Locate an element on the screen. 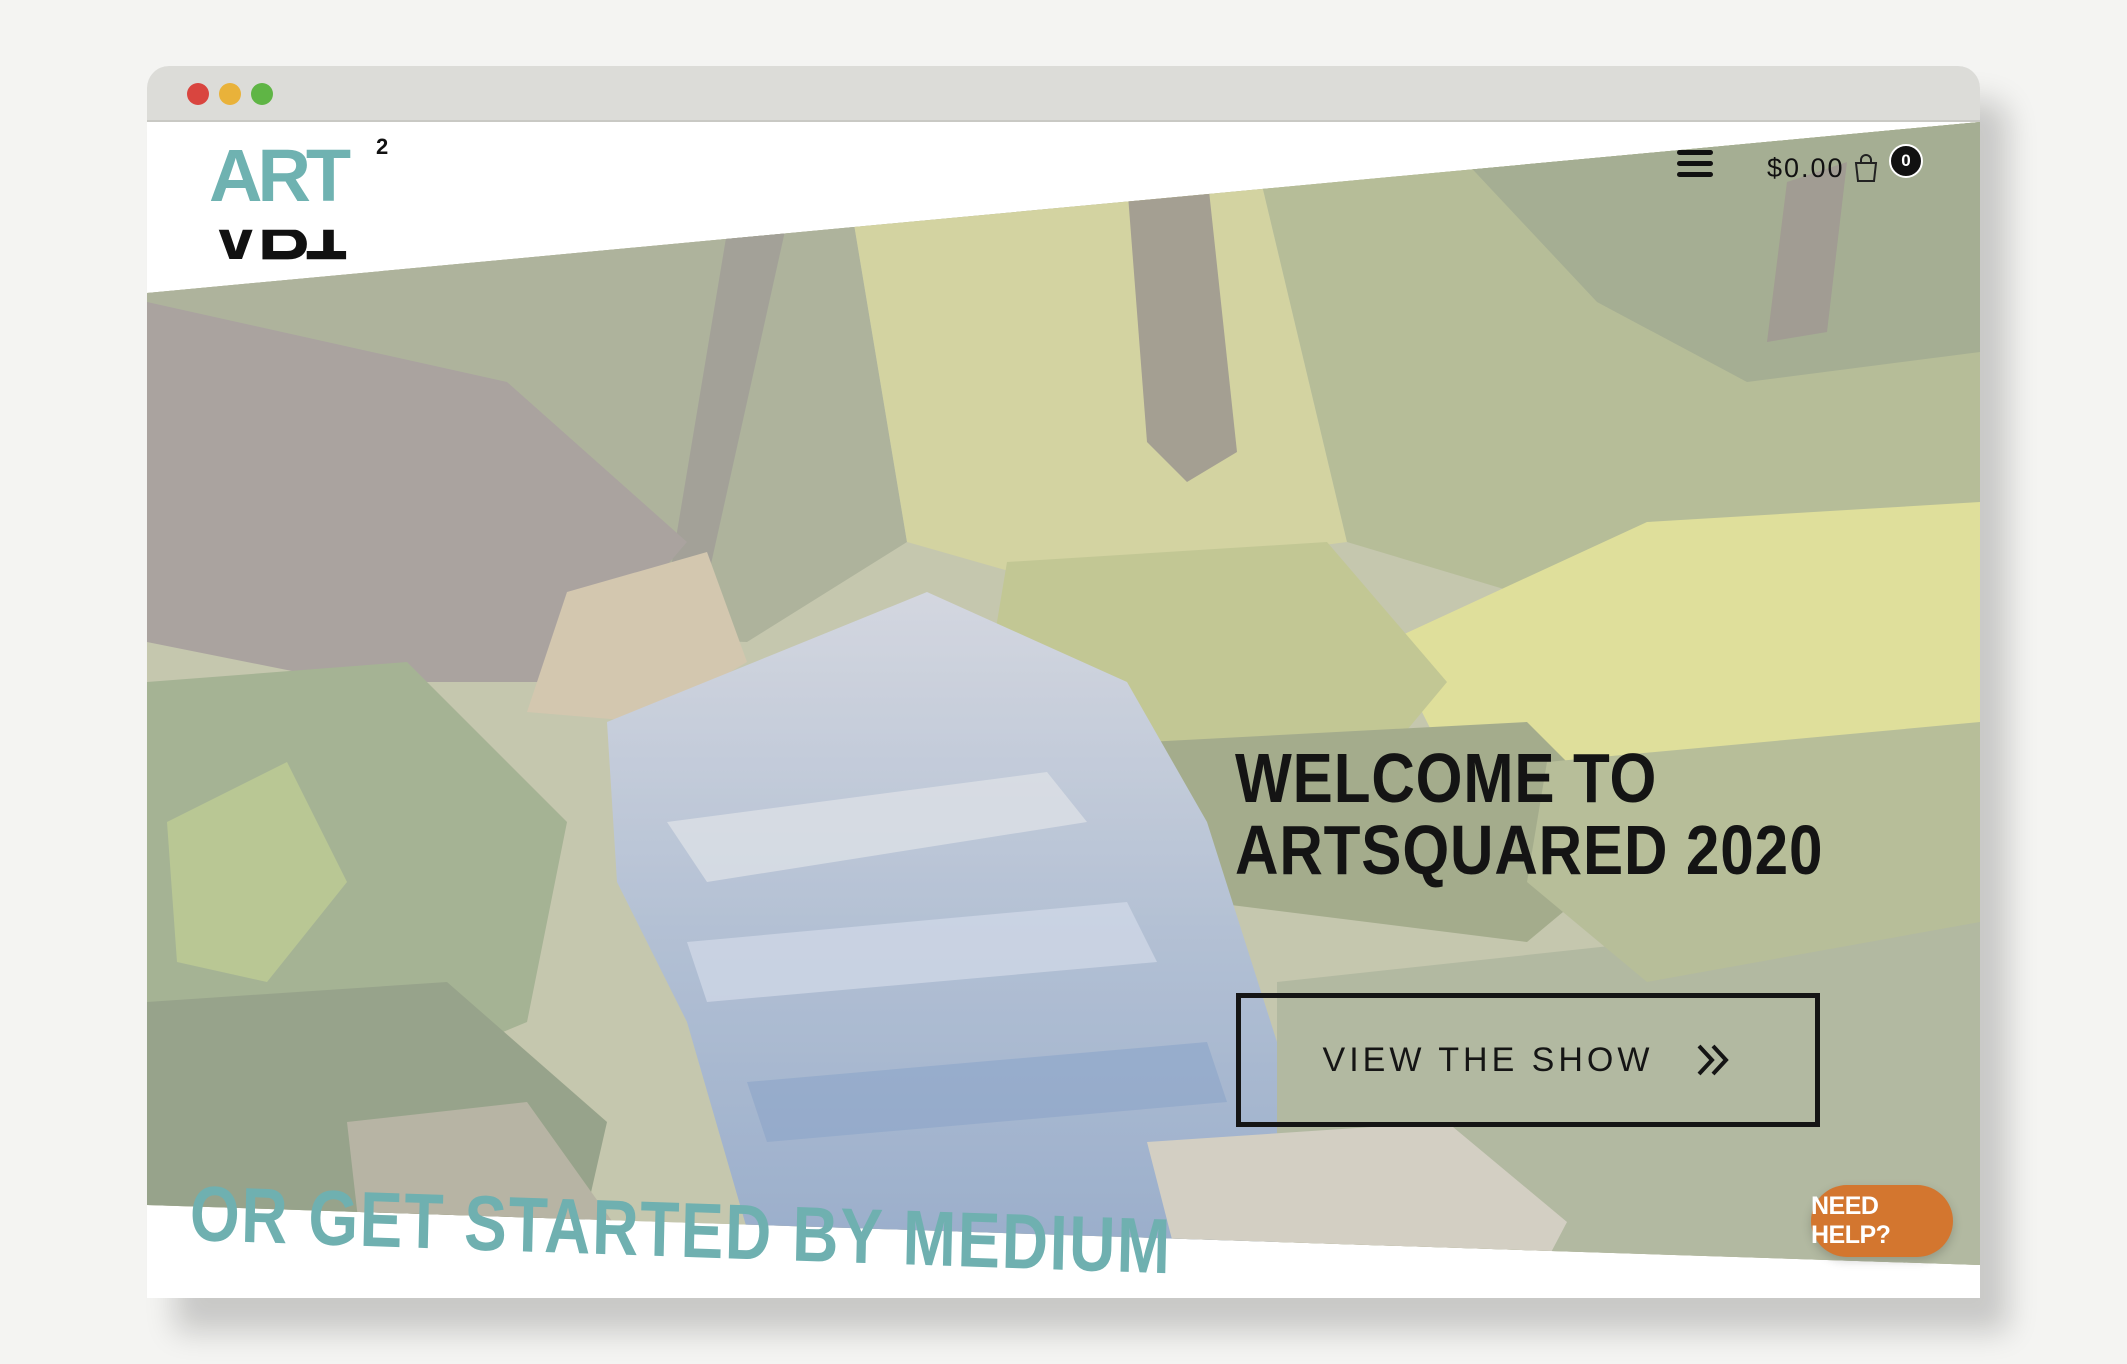  shopping-bag-icon is located at coordinates (1866, 168).